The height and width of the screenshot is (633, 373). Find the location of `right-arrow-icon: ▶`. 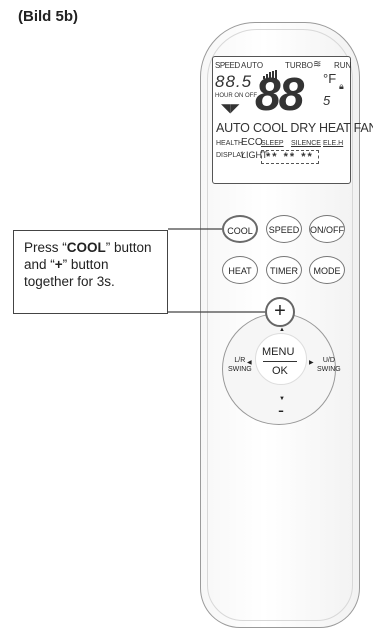

right-arrow-icon: ▶ is located at coordinates (311, 363).